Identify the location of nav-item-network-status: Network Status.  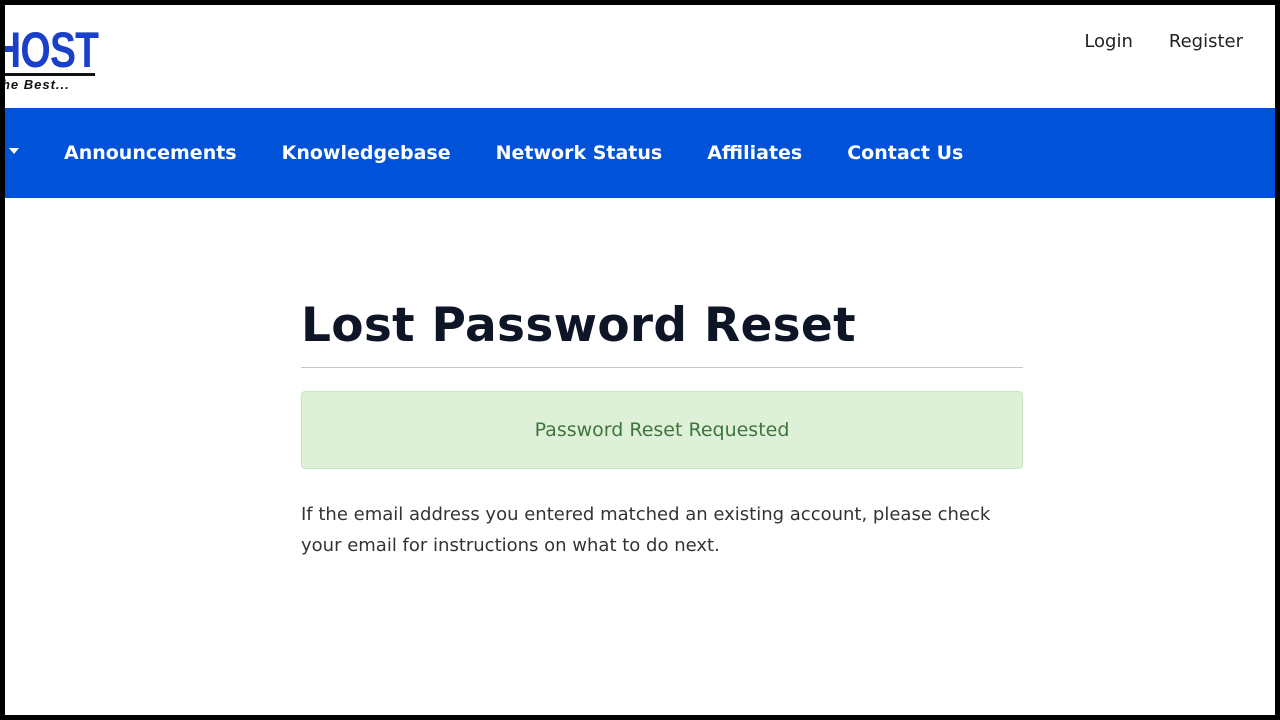
(579, 153).